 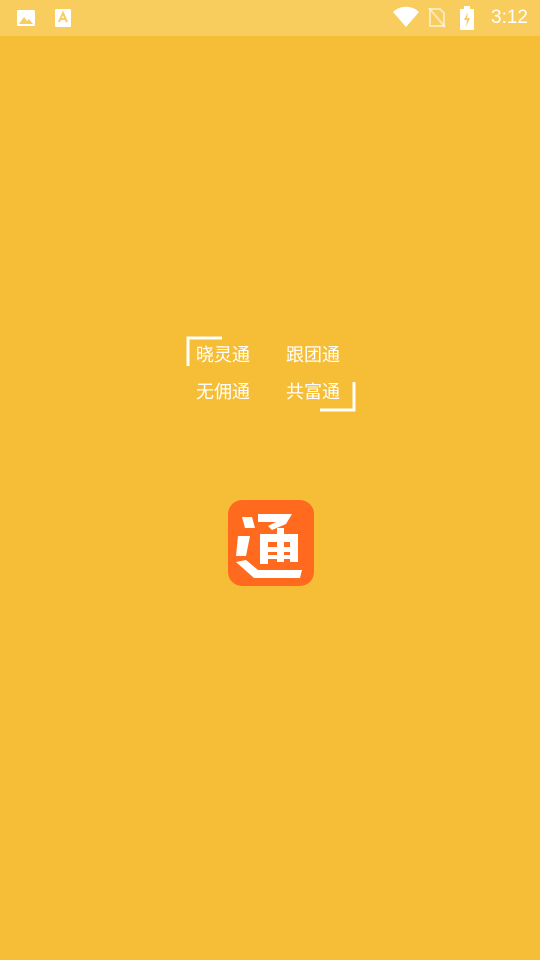 I want to click on word-wuyongtong: 无佣通, so click(x=223, y=392).